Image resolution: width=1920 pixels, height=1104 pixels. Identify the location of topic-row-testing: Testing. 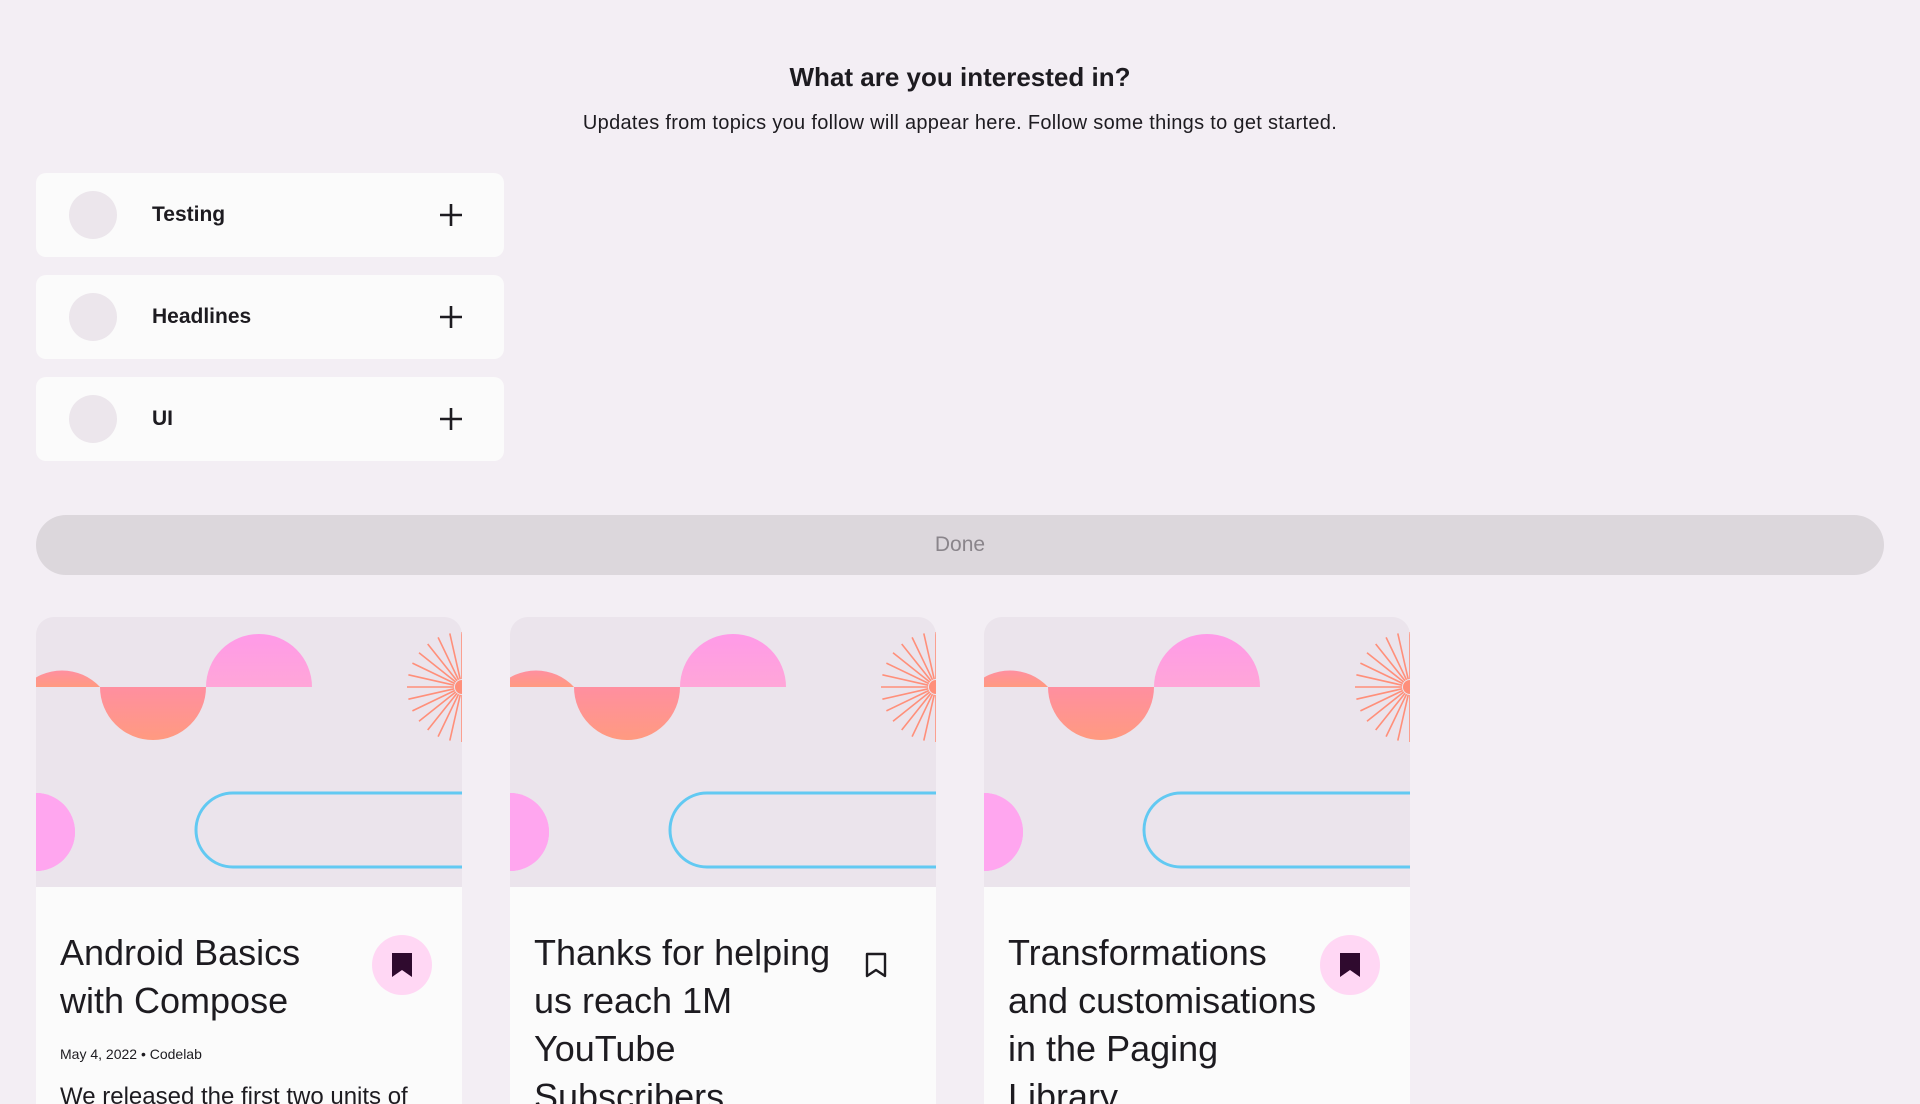
(270, 215).